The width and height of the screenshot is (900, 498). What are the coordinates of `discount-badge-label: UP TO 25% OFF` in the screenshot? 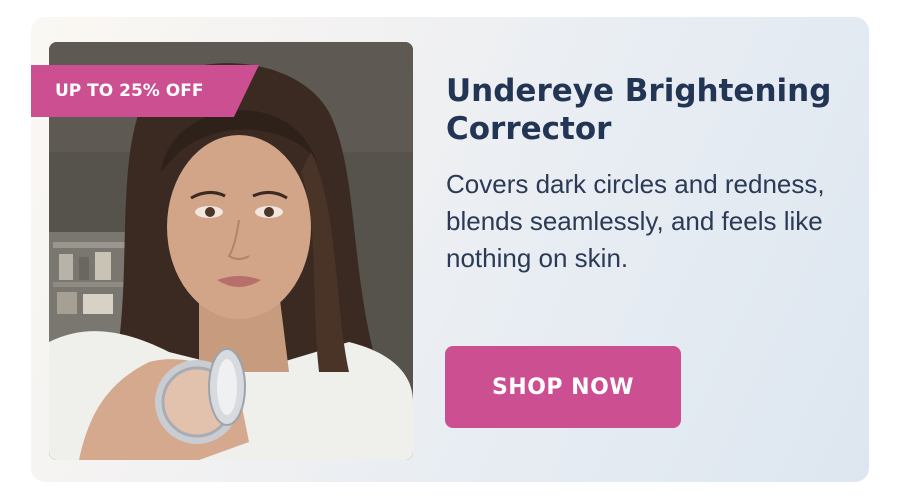 It's located at (129, 91).